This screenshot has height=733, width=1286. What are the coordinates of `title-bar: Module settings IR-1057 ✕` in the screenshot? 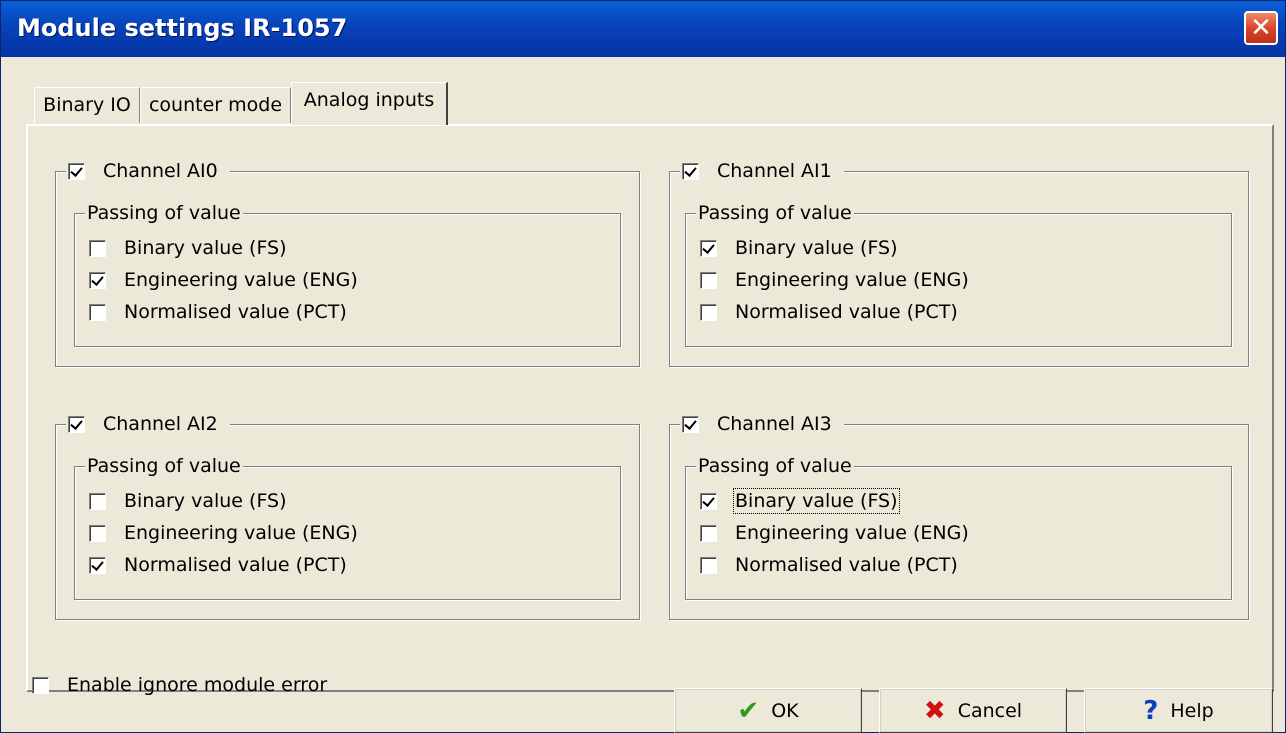 It's located at (643, 29).